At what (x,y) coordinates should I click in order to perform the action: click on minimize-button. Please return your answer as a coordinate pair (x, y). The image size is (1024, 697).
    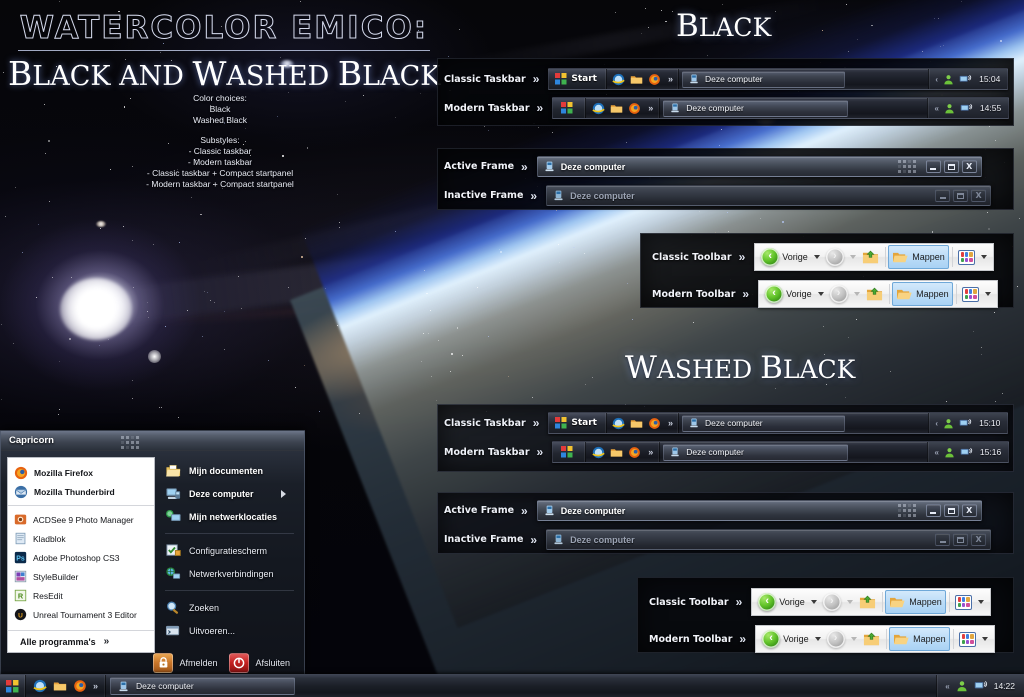
    Looking at the image, I should click on (933, 510).